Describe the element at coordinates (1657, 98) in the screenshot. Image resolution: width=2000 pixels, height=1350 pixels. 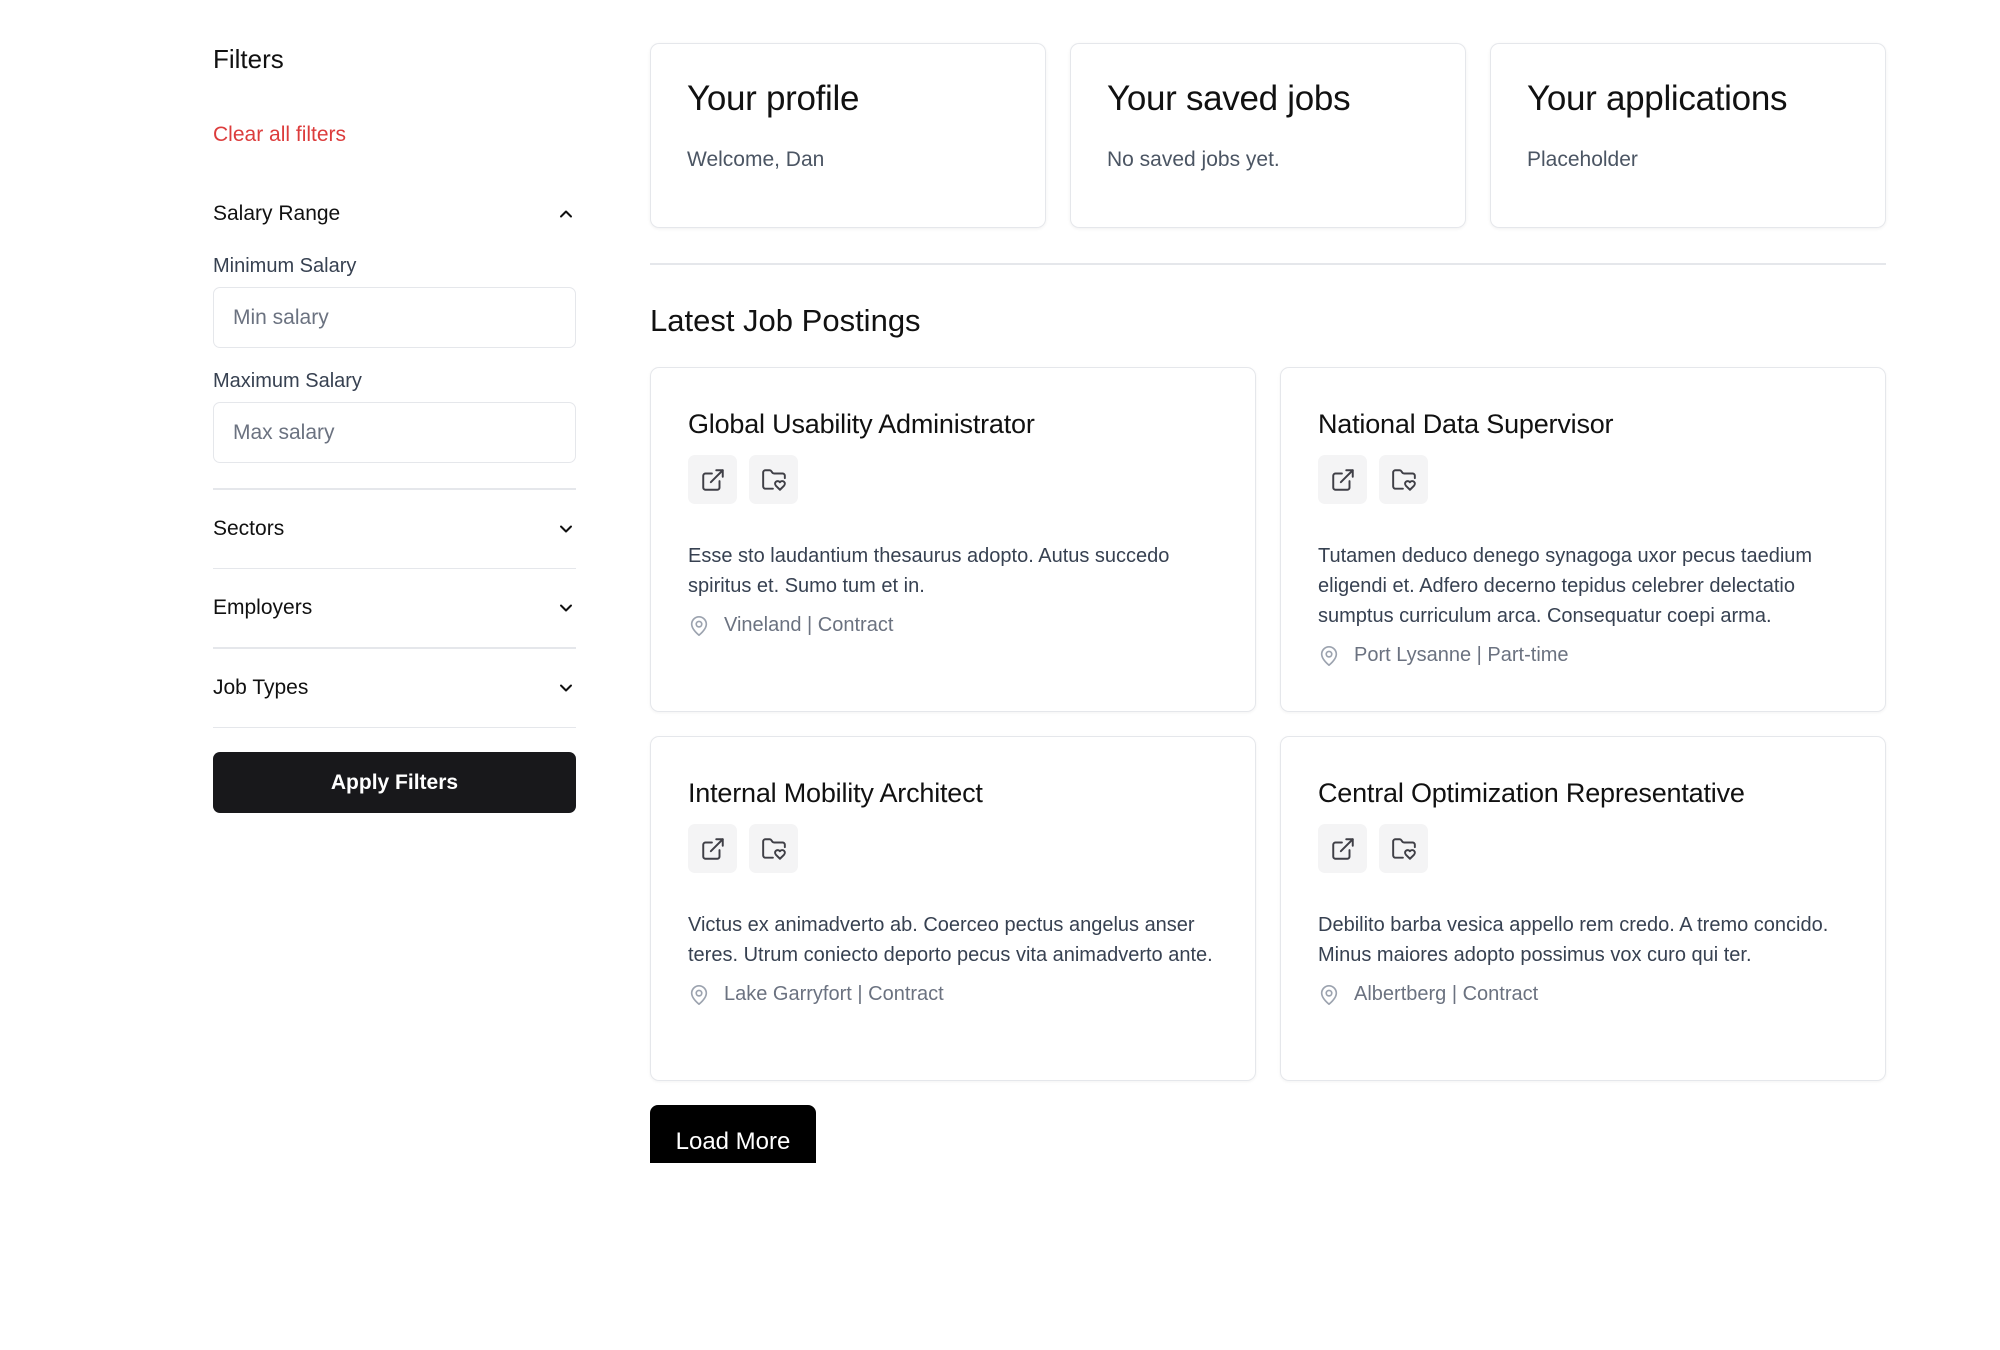
I see `card-title: Your applications` at that location.